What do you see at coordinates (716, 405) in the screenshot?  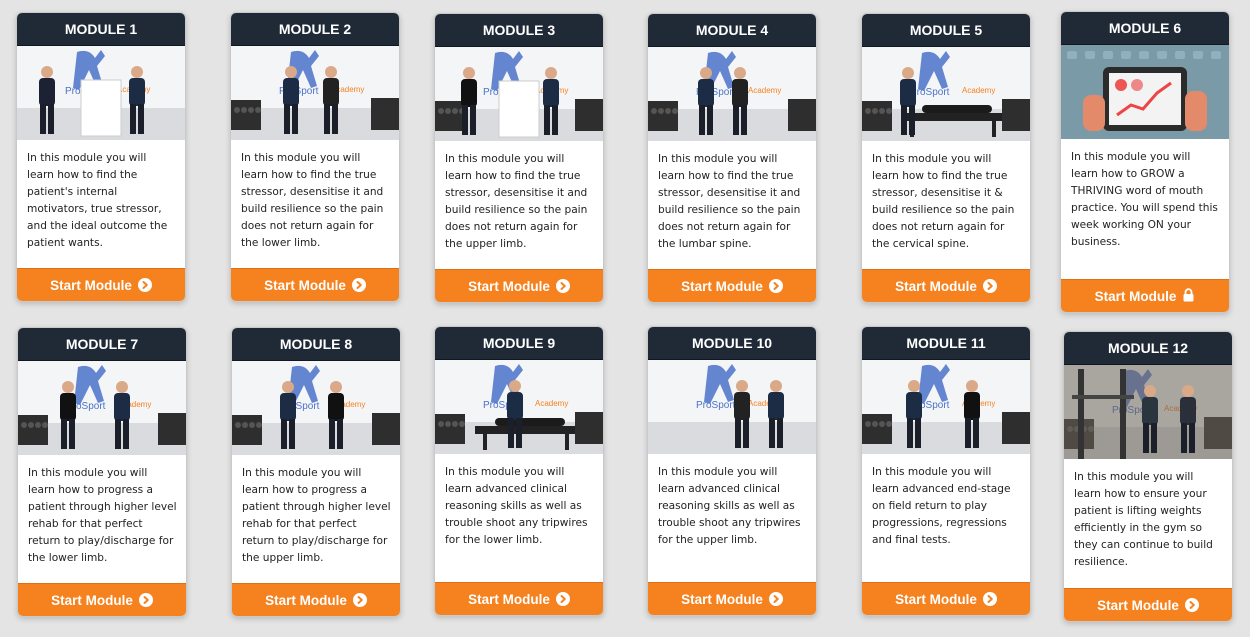 I see `svg-text: ProSport` at bounding box center [716, 405].